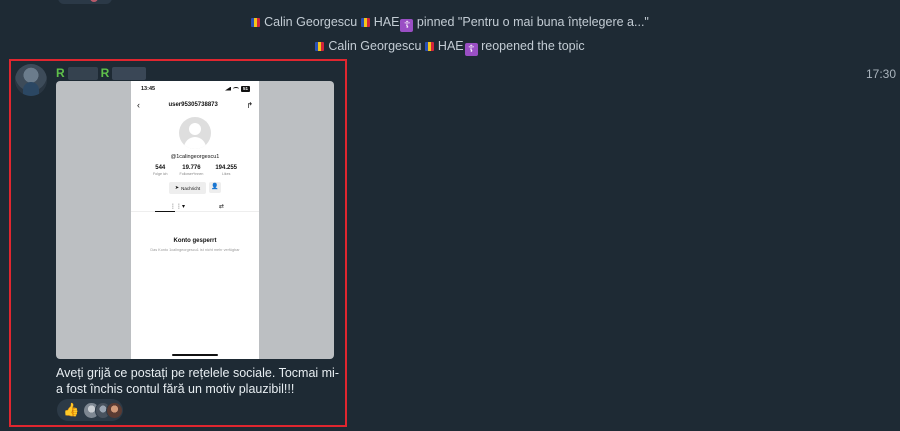 This screenshot has width=900, height=431. I want to click on stat-value: 544, so click(160, 168).